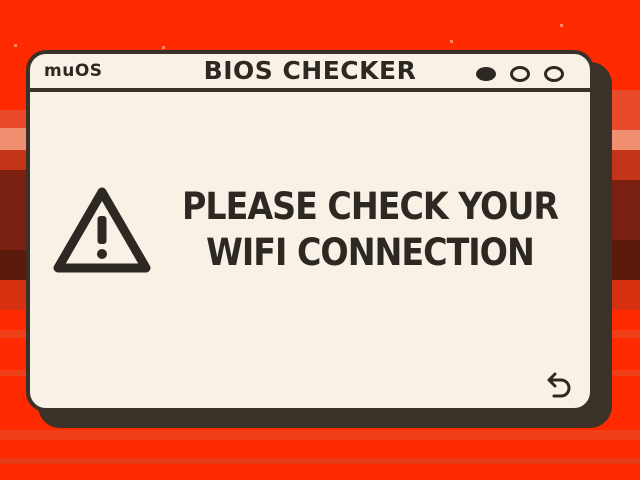 The width and height of the screenshot is (640, 480). What do you see at coordinates (310, 73) in the screenshot?
I see `title-bar: muOS BIOS CHECKER` at bounding box center [310, 73].